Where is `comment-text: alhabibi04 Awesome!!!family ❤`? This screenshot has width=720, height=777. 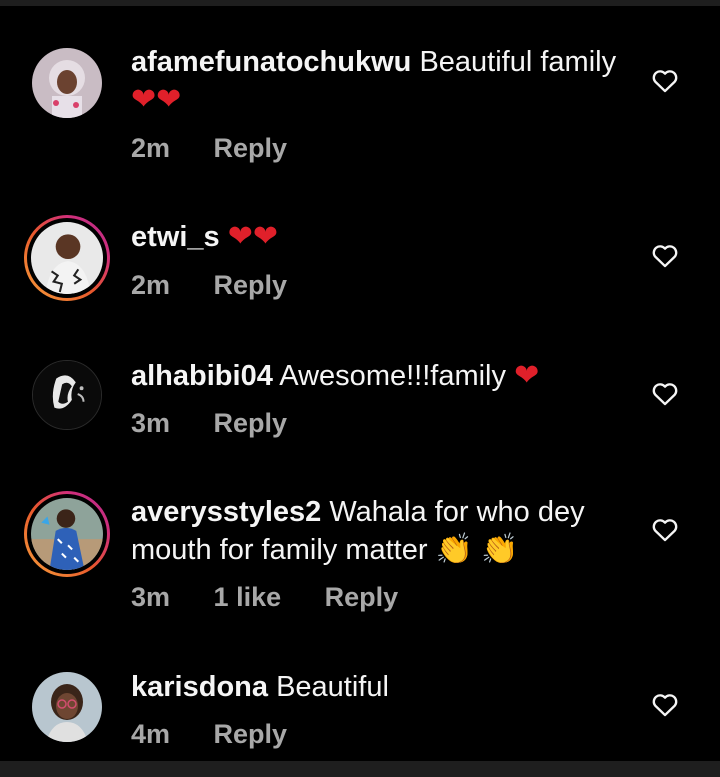
comment-text: alhabibi04 Awesome!!!family ❤ is located at coordinates (376, 376).